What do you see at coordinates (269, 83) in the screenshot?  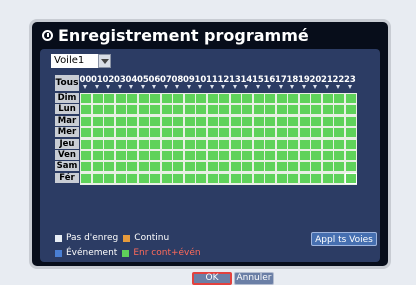 I see `hour-header-16: 16` at bounding box center [269, 83].